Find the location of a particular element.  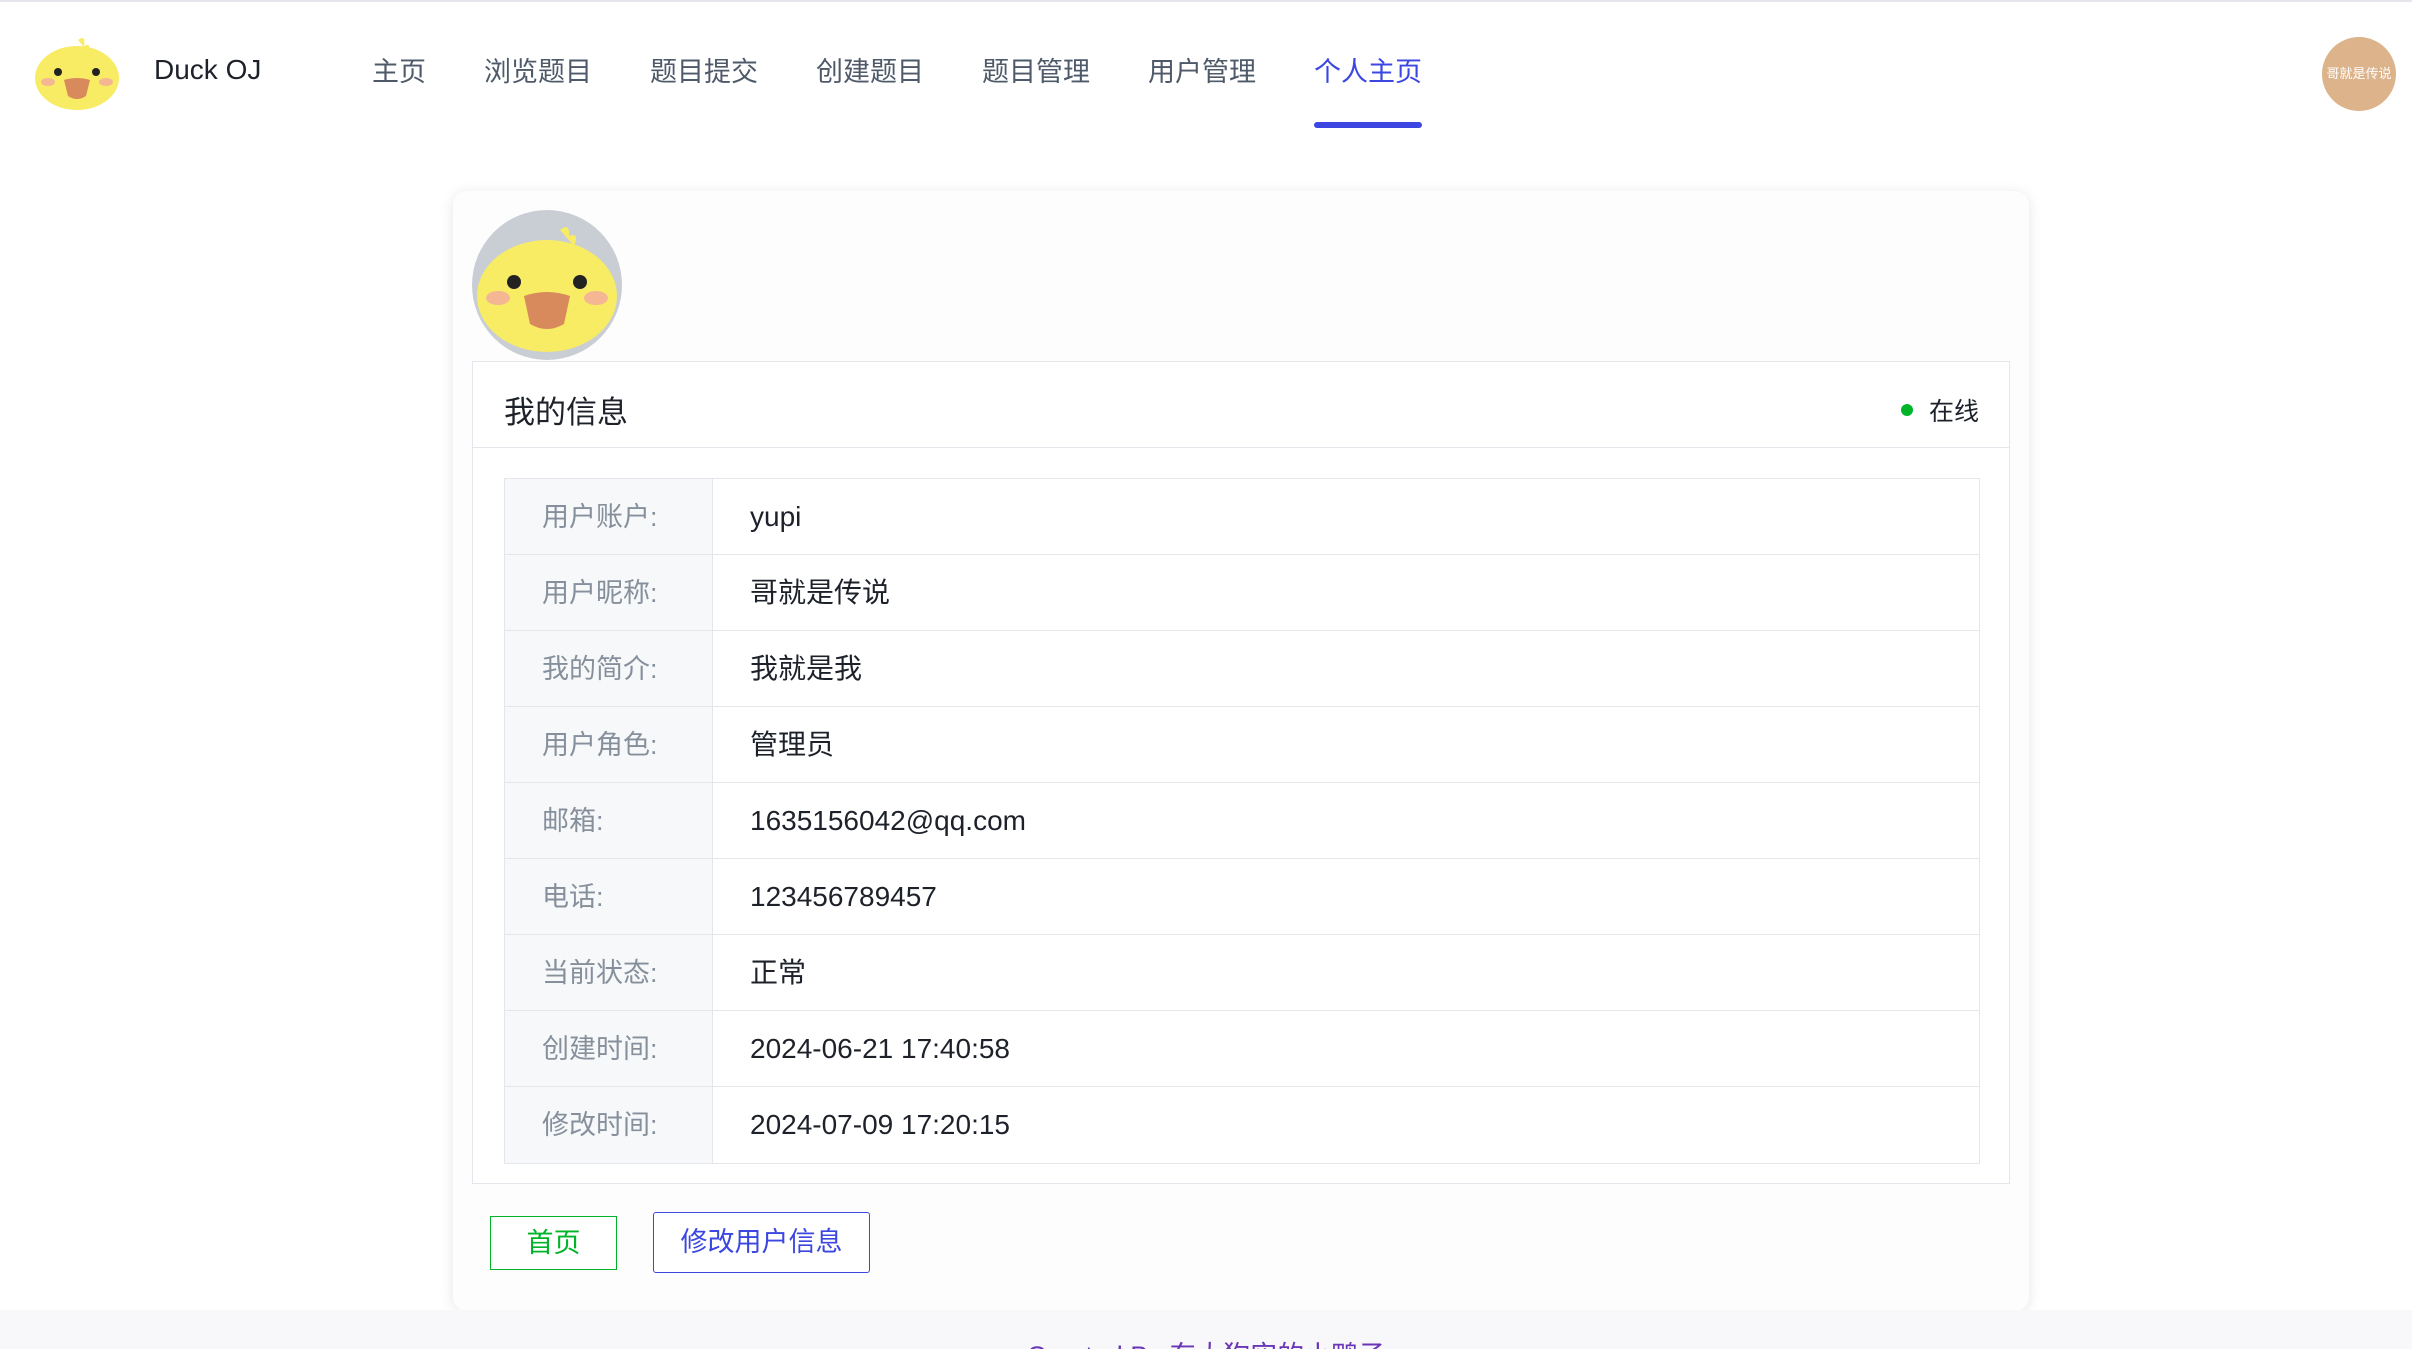

info-label: 我的简介: is located at coordinates (609, 668).